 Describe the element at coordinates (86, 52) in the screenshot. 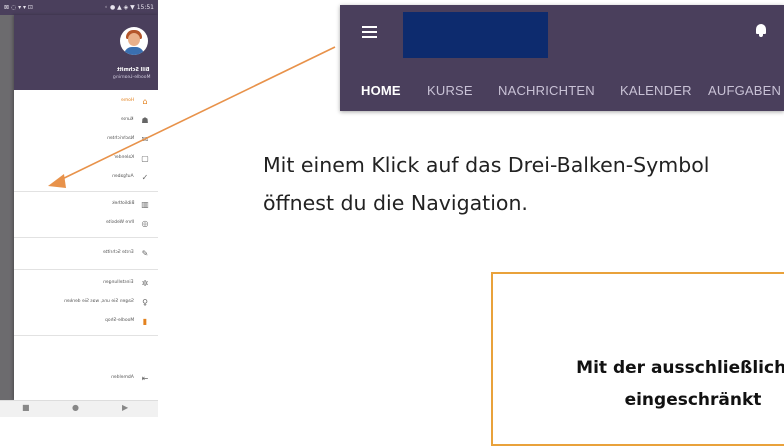

I see `drawer-header: Bill Schmitt Moodle-Learning` at that location.